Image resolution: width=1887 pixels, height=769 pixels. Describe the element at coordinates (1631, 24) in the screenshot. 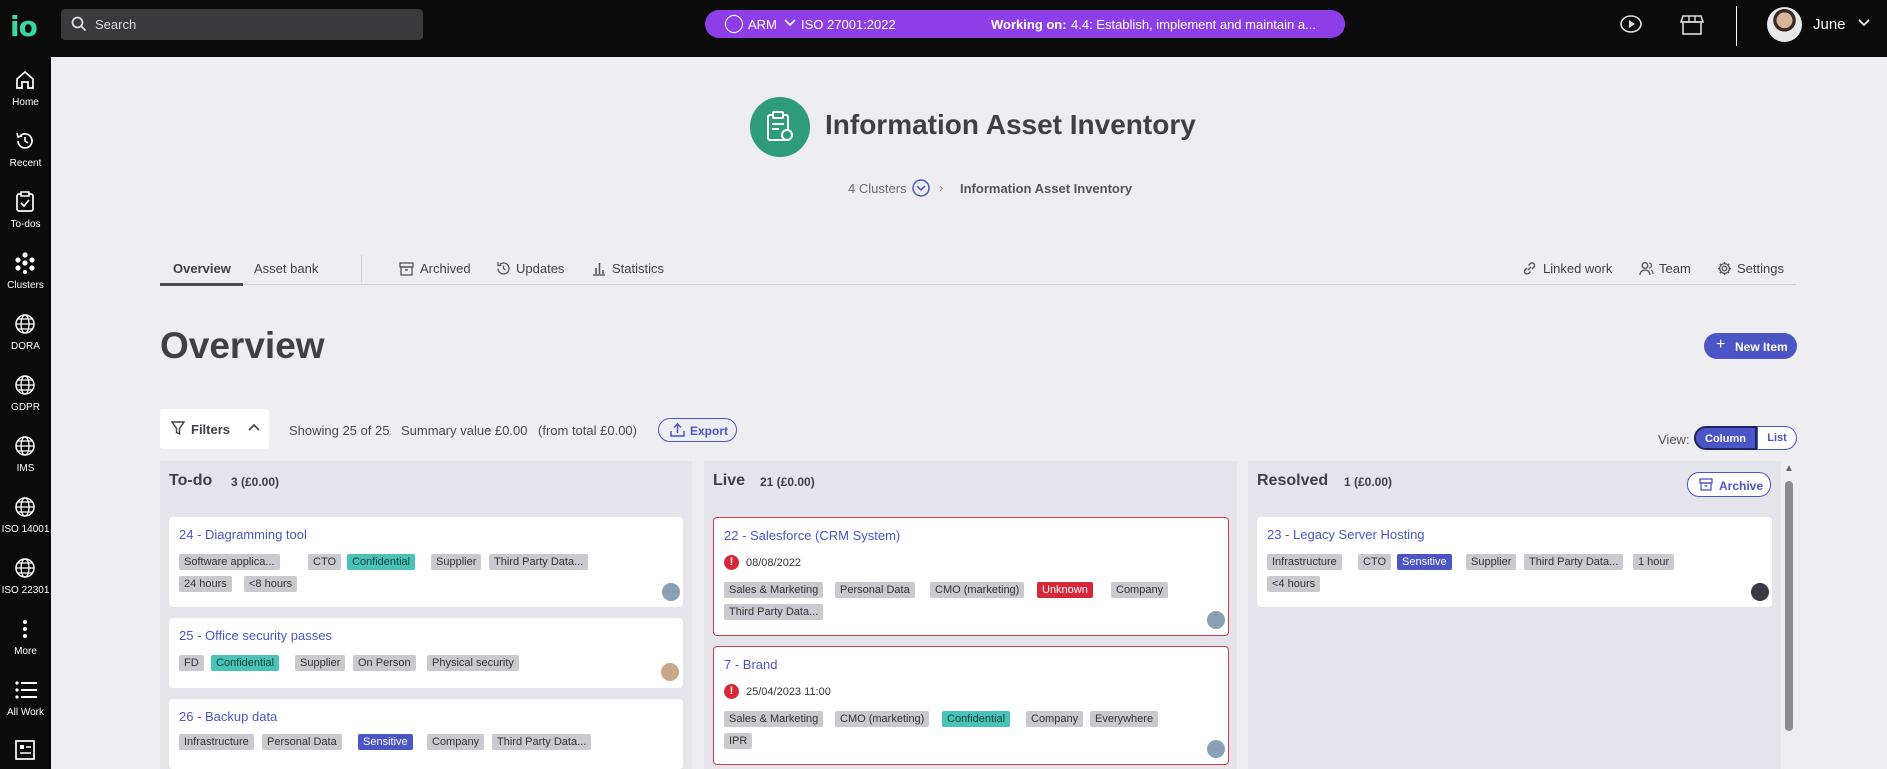

I see `video-play-icon` at that location.